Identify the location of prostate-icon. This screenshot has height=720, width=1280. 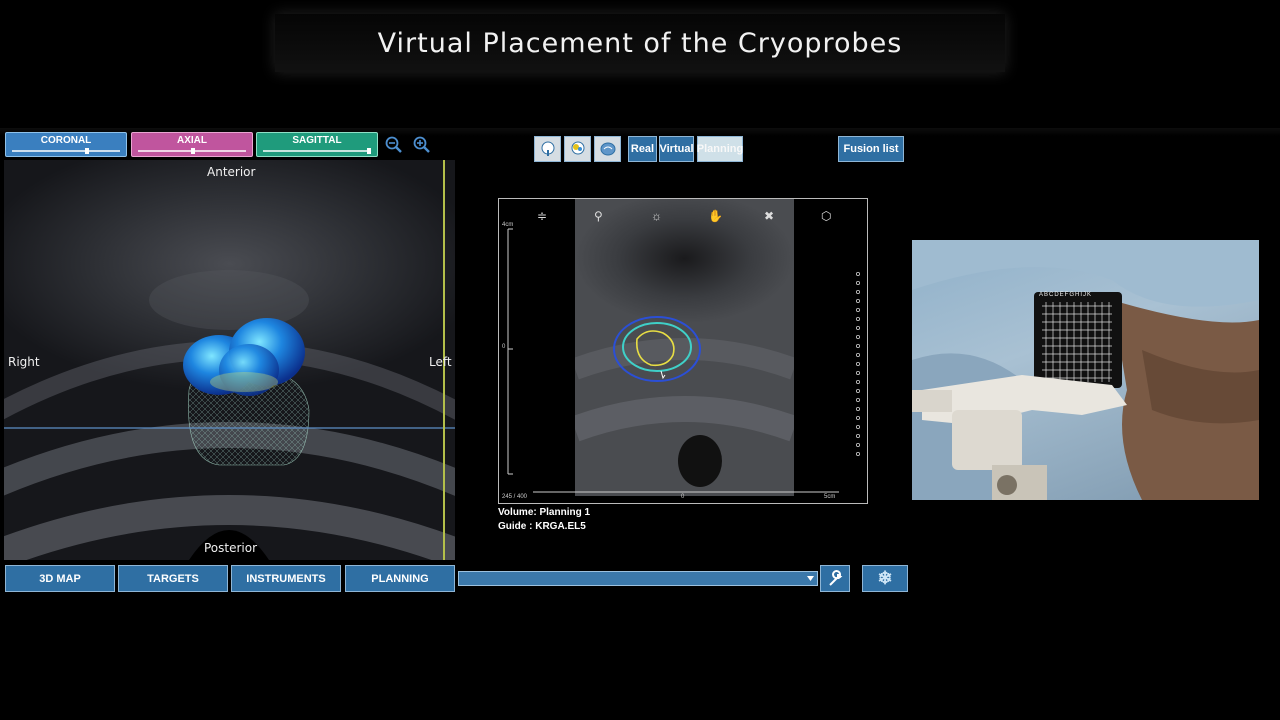
(547, 148).